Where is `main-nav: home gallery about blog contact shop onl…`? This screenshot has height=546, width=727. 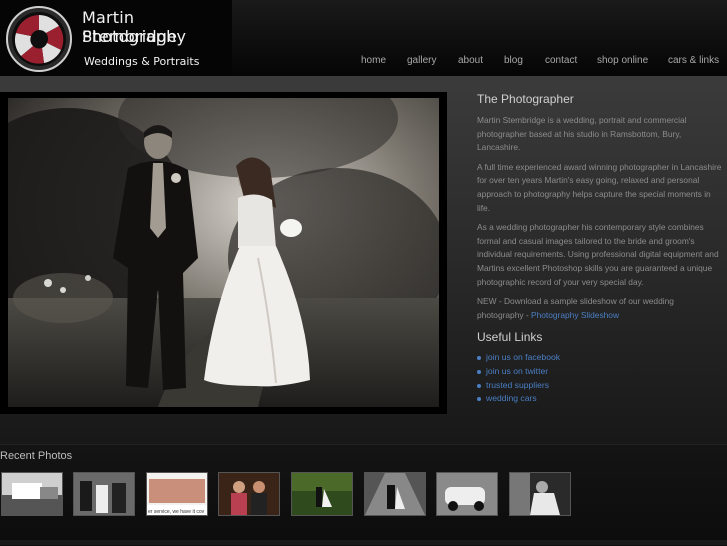 main-nav: home gallery about blog contact shop onl… is located at coordinates (363, 62).